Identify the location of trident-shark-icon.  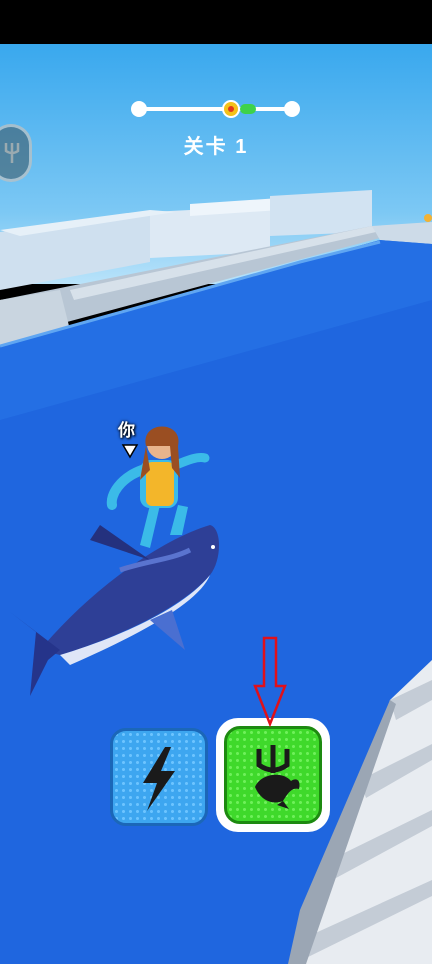
(277, 777).